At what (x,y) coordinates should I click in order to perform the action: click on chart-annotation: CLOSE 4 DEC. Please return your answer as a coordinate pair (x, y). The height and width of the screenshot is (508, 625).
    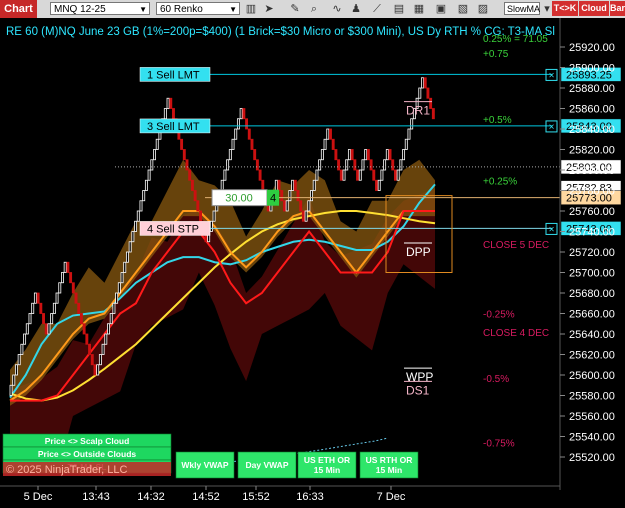
    Looking at the image, I should click on (516, 333).